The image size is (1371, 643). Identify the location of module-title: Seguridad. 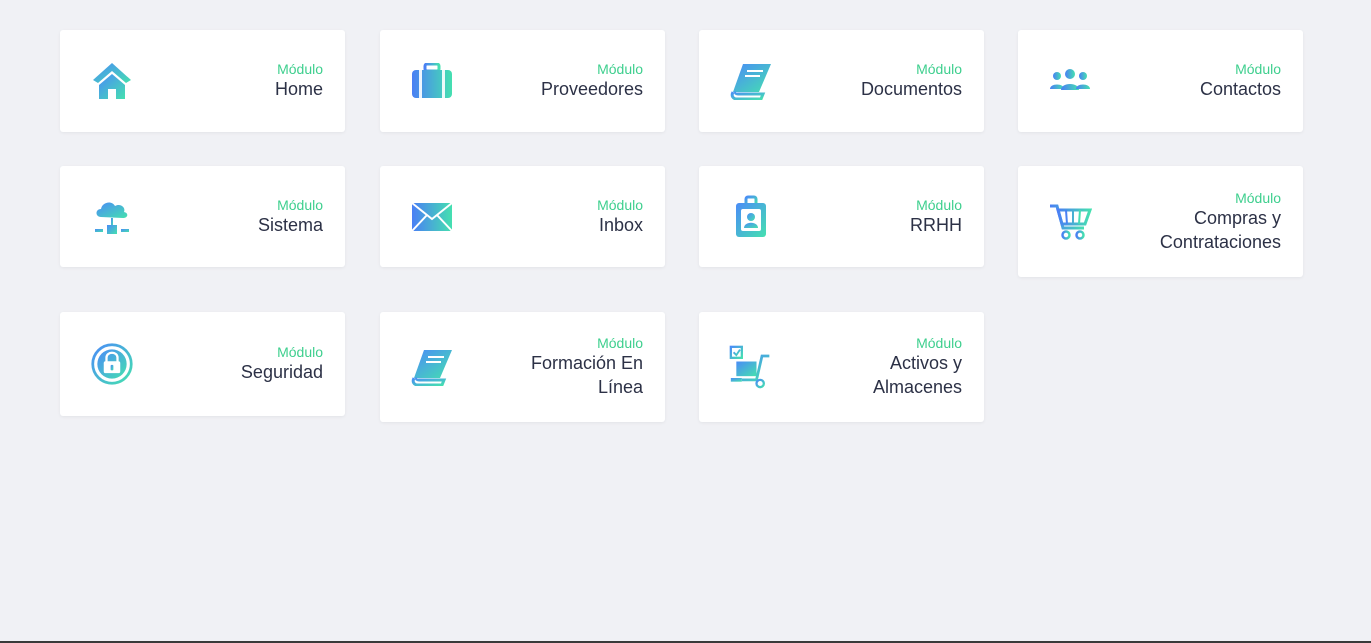
(281, 372).